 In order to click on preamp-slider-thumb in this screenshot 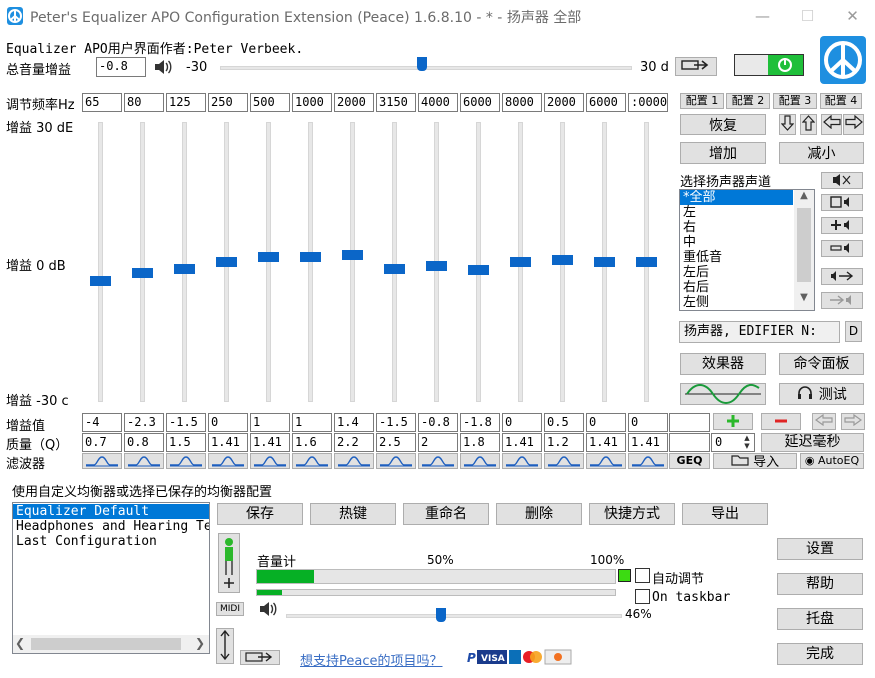, I will do `click(422, 64)`.